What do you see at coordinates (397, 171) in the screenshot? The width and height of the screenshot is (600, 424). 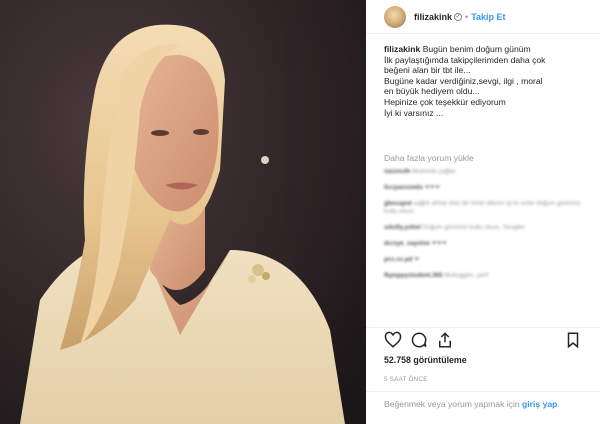 I see `comment-username: nazzoufe` at bounding box center [397, 171].